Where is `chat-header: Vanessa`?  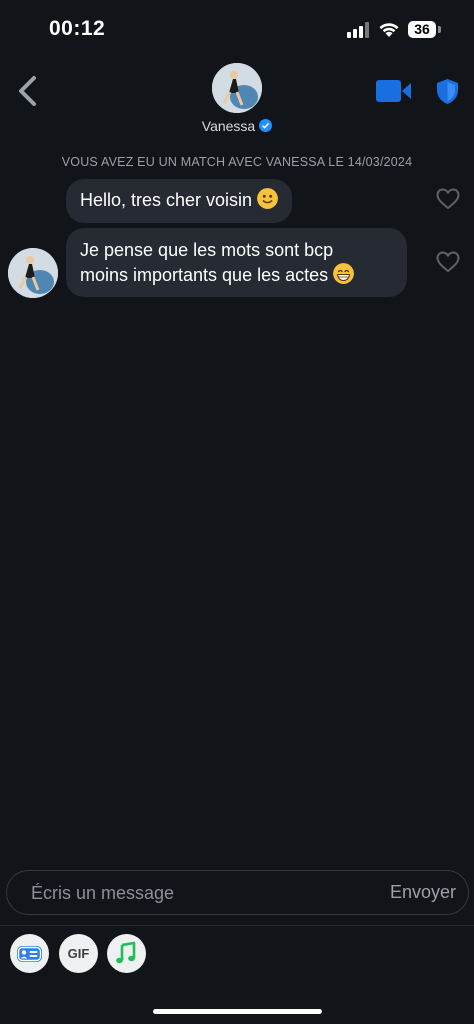 chat-header: Vanessa is located at coordinates (237, 100).